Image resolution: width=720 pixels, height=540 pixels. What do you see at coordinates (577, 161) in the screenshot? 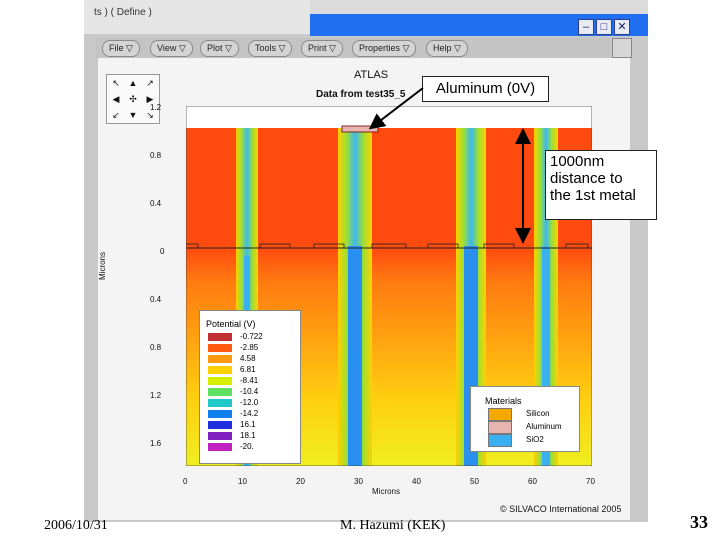
I see `distance-callout-line-1: 1000nm` at bounding box center [577, 161].